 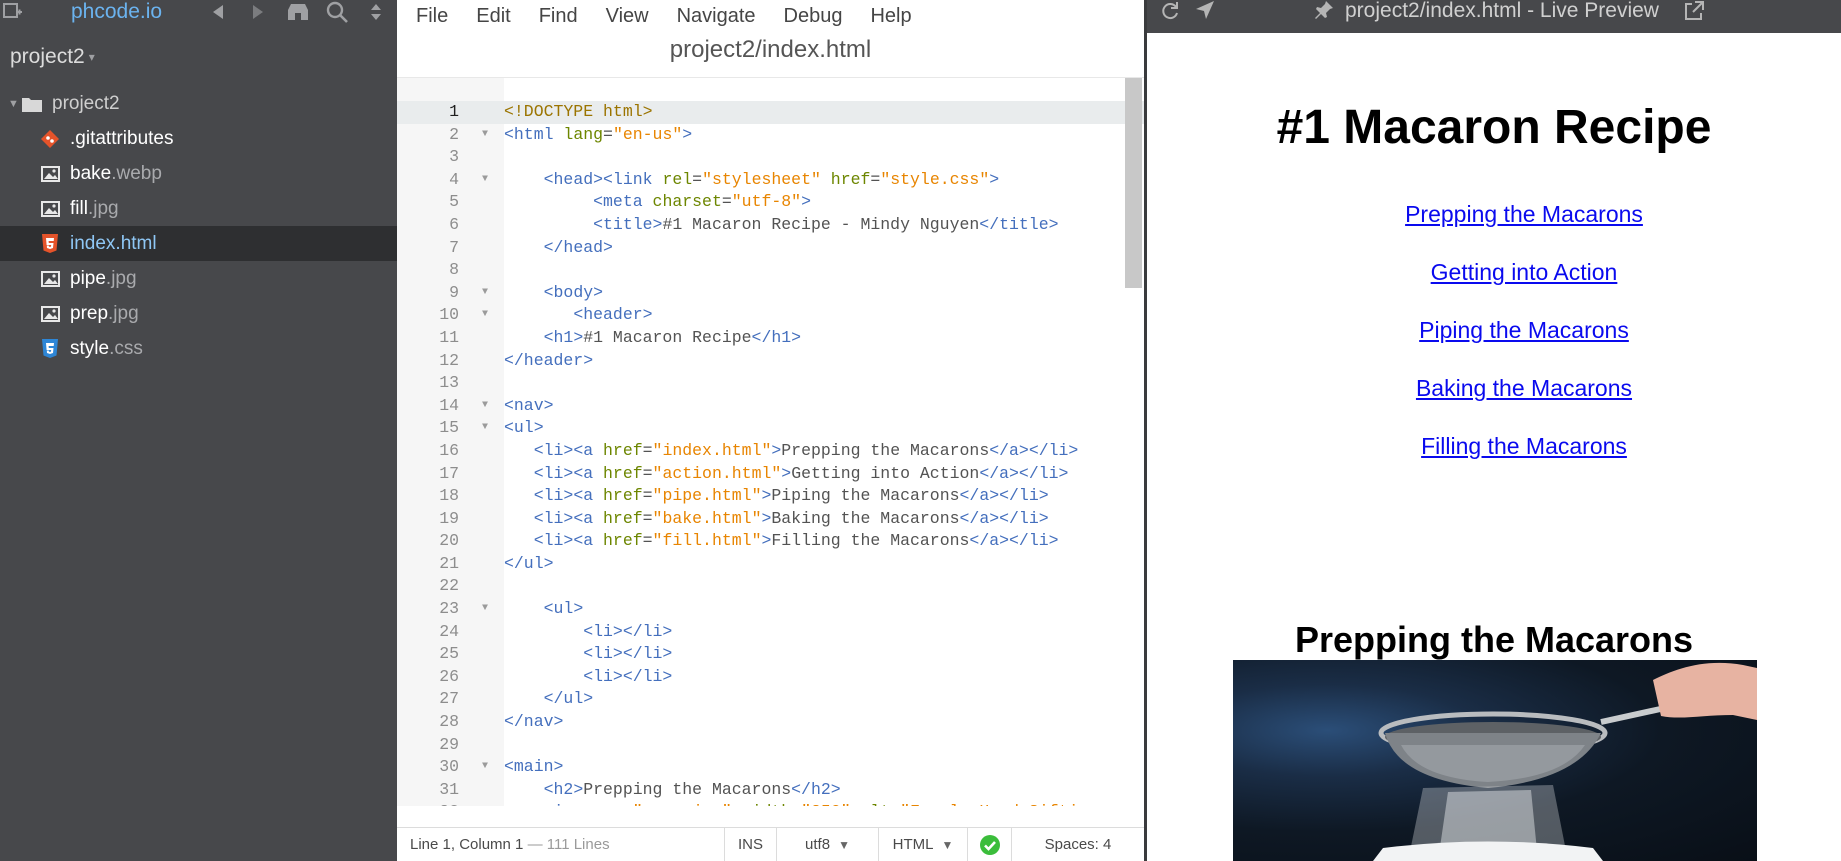 I want to click on code-line: 8, so click(x=770, y=270).